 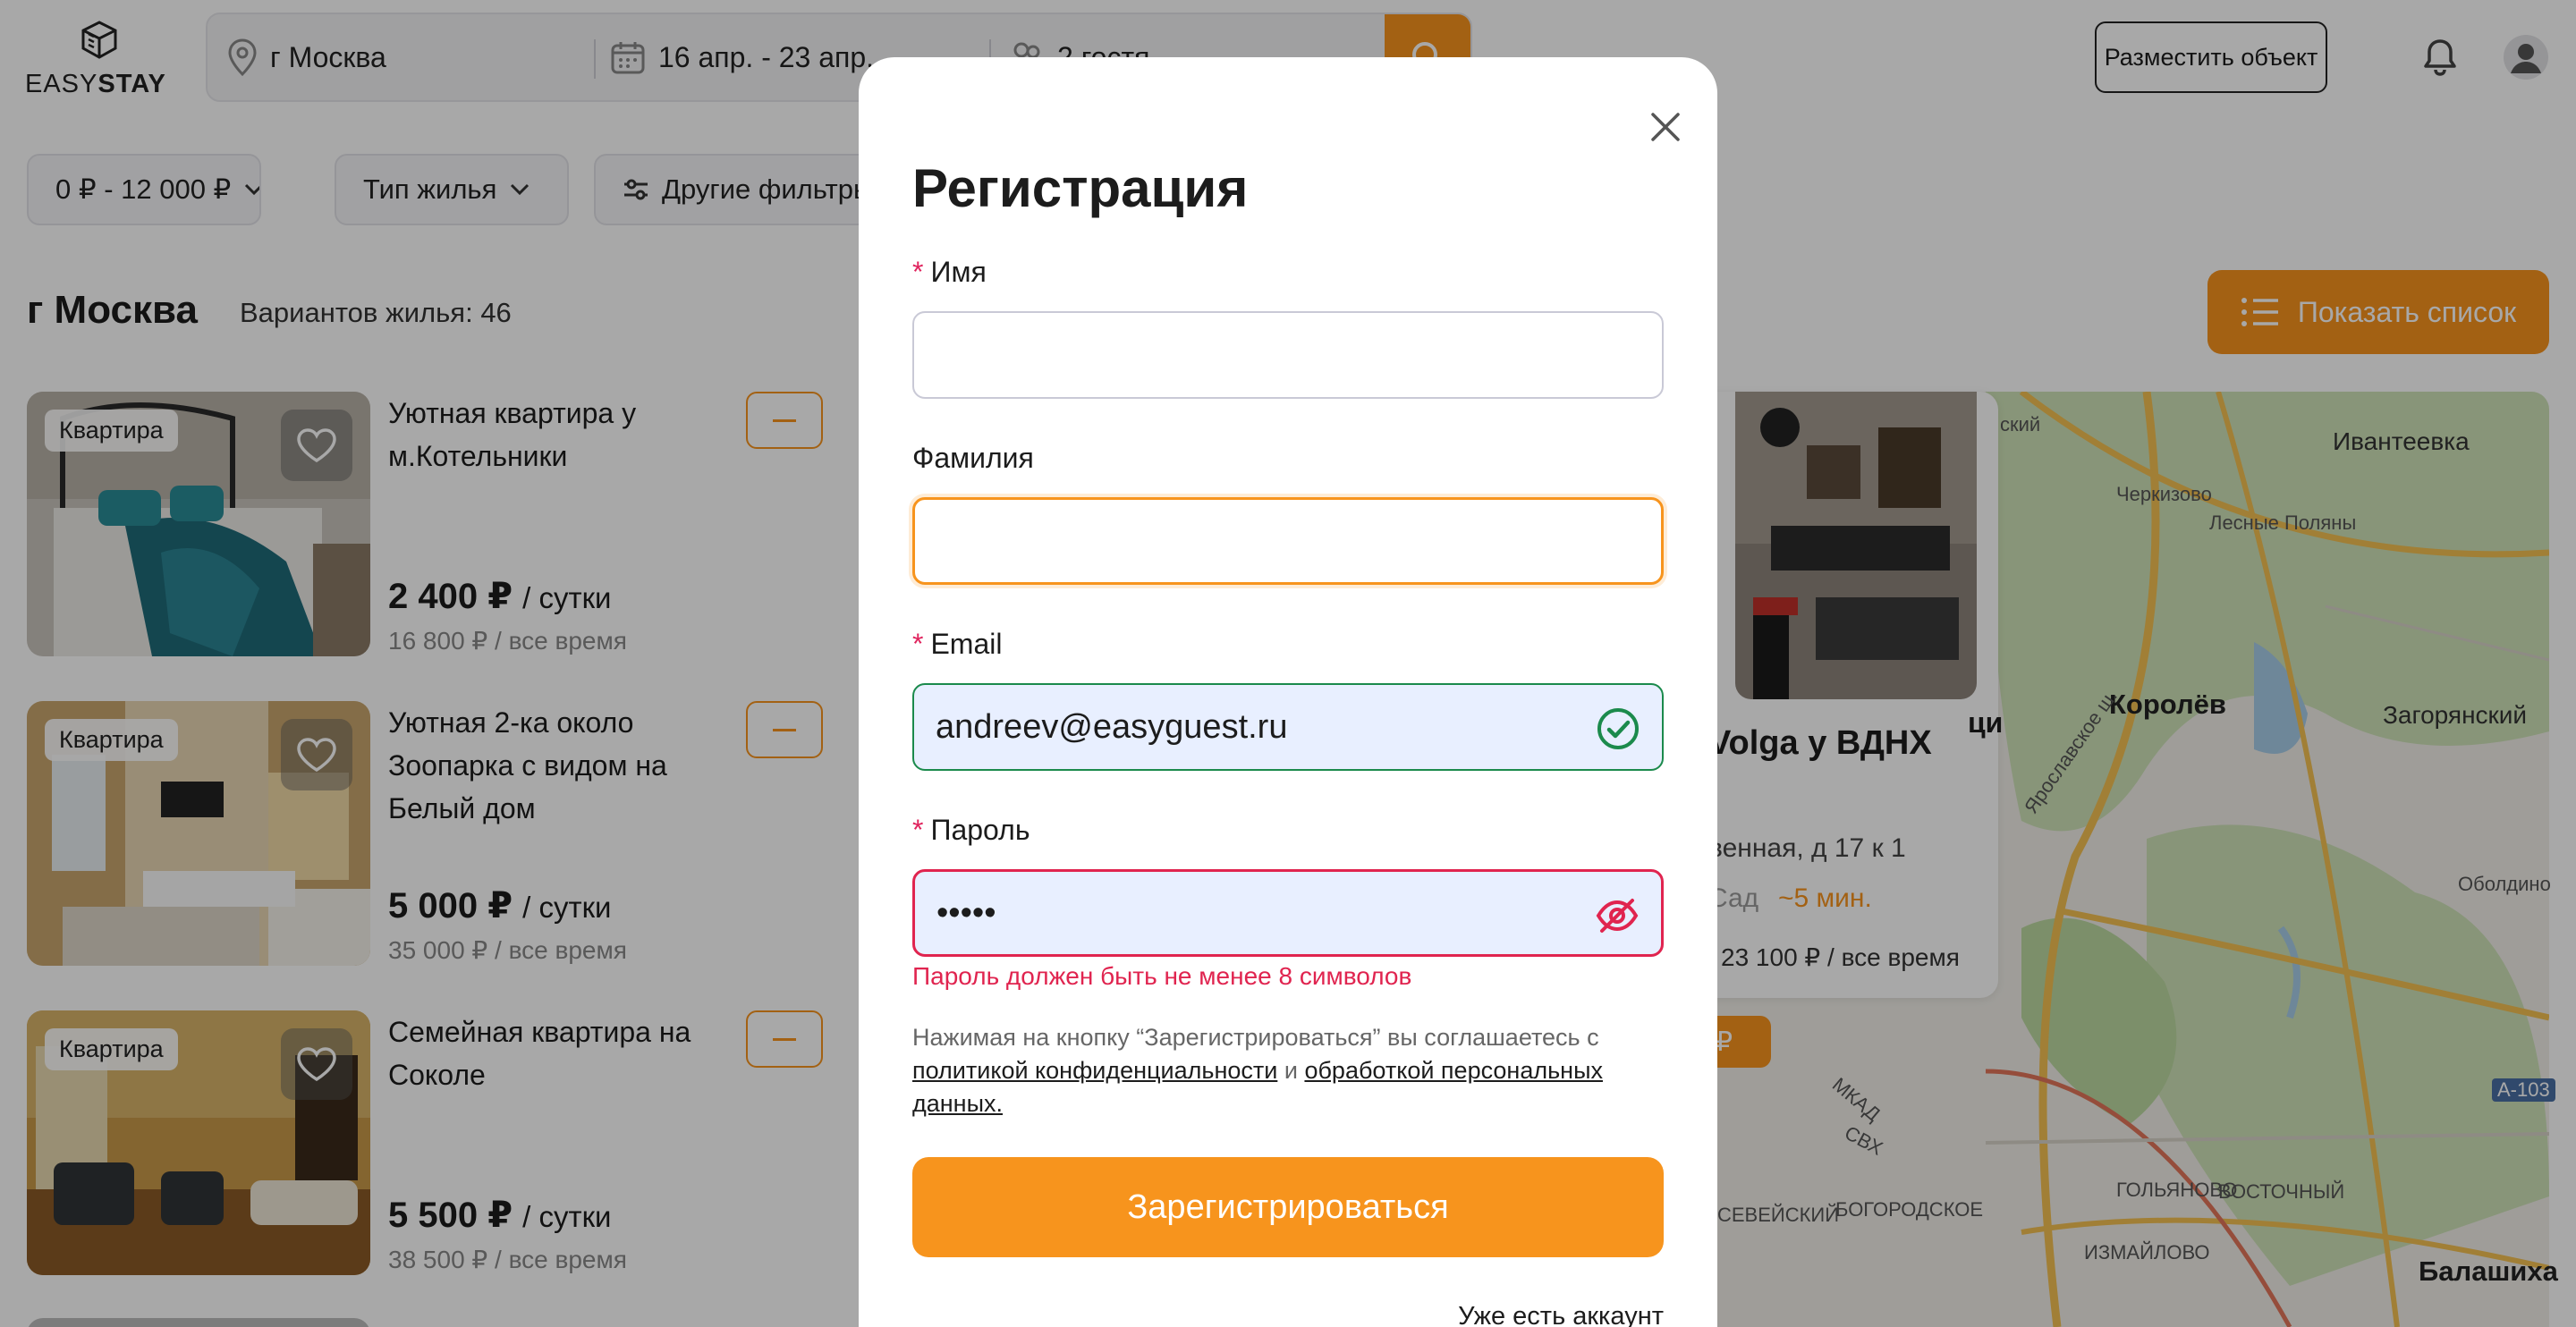 What do you see at coordinates (957, 644) in the screenshot?
I see `email-label: * Email` at bounding box center [957, 644].